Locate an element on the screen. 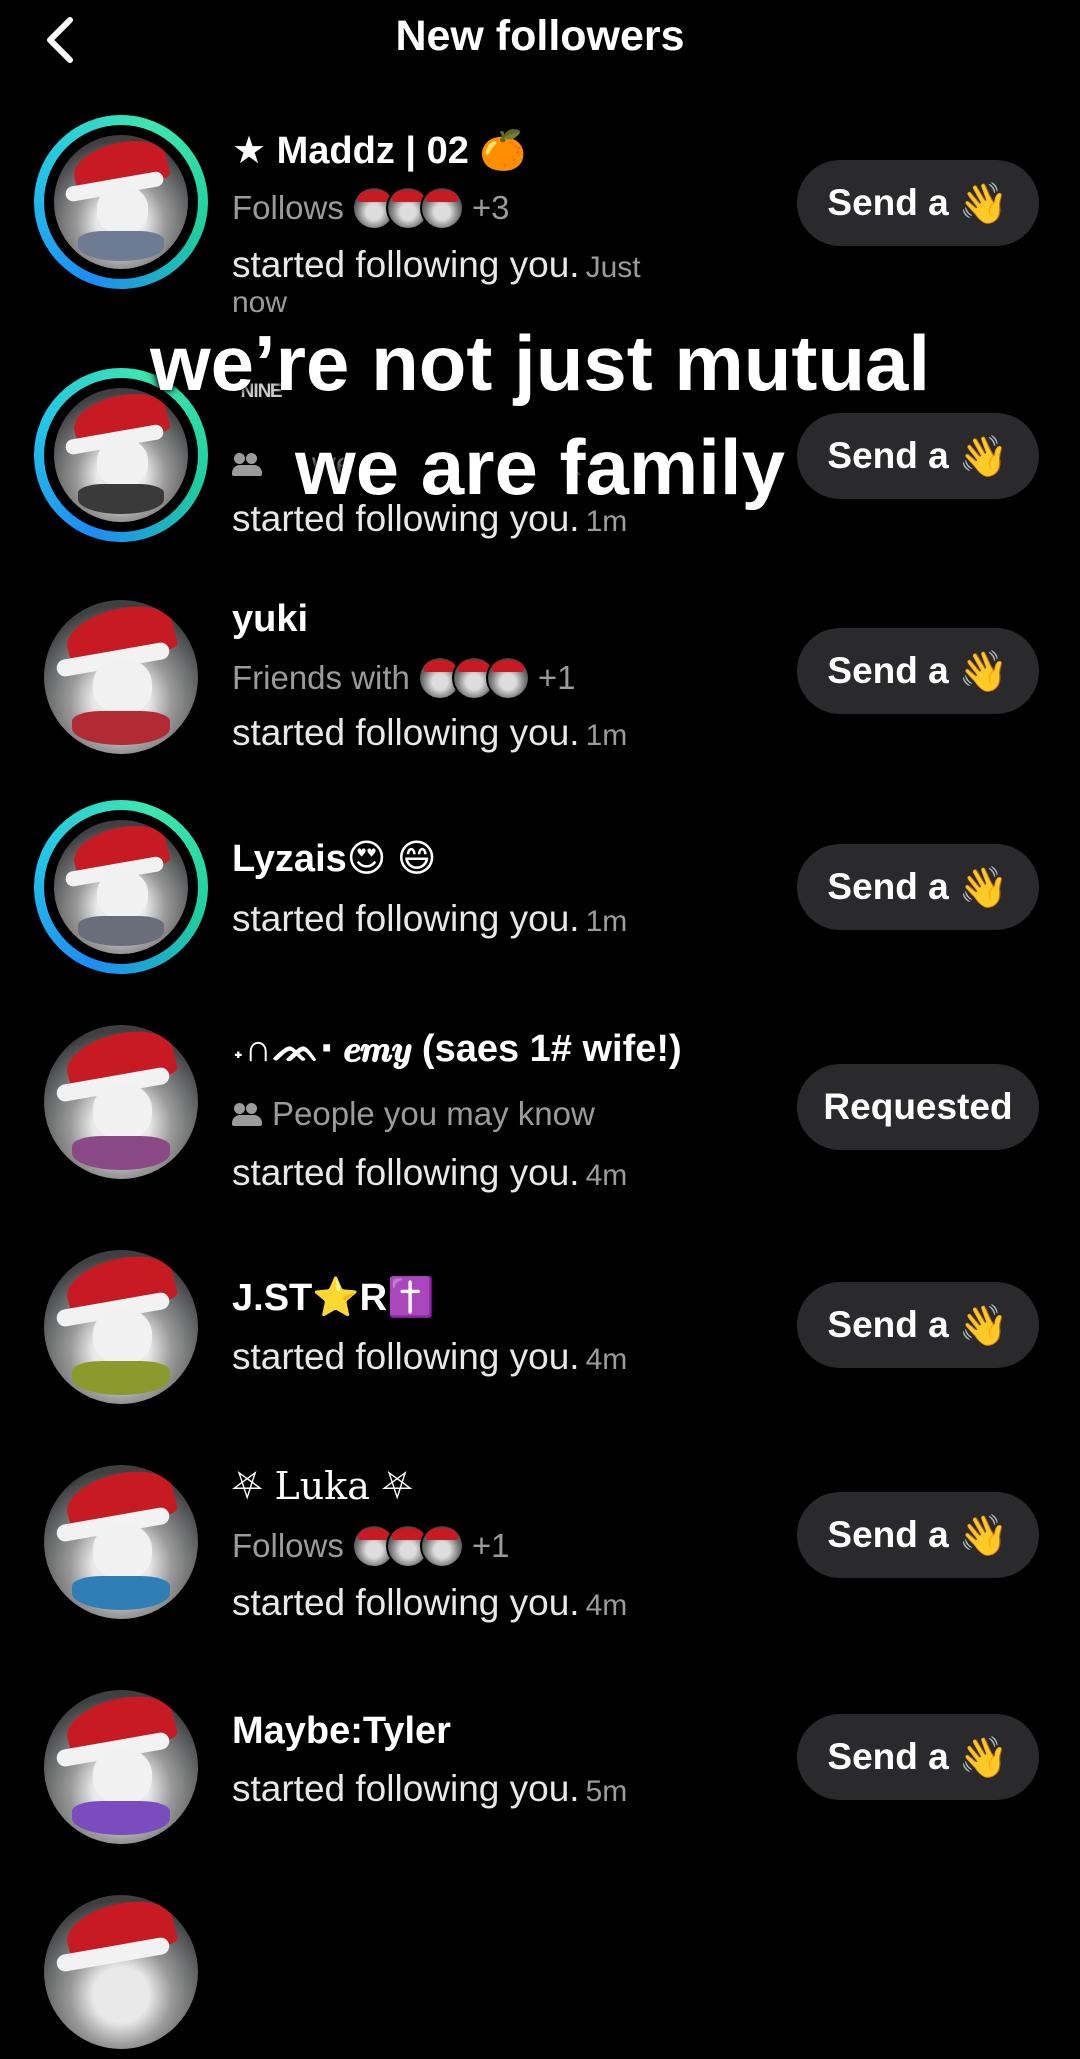 The height and width of the screenshot is (2059, 1080). people-line: People you may know is located at coordinates (413, 1114).